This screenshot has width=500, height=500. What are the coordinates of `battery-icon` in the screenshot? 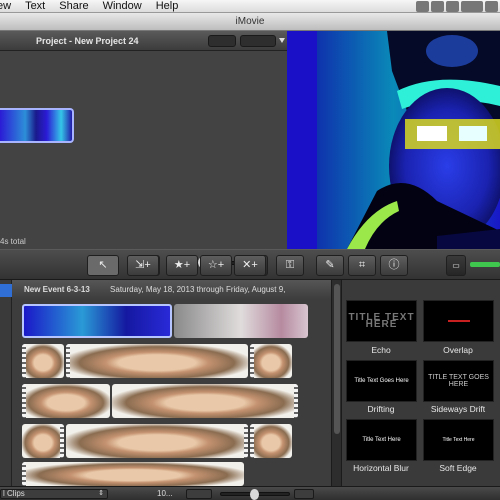 It's located at (491, 6).